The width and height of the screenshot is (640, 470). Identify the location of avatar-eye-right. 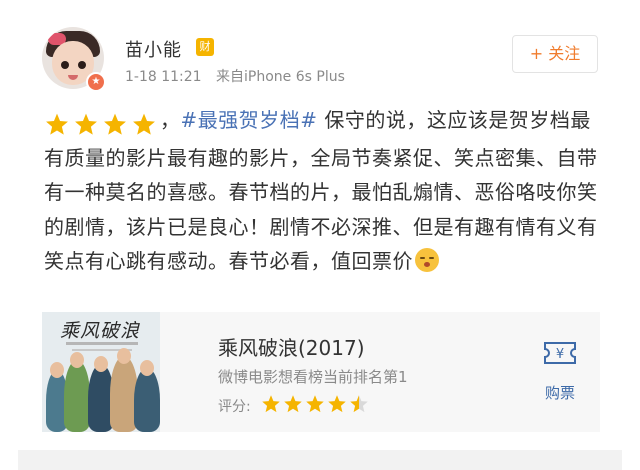
(82, 65).